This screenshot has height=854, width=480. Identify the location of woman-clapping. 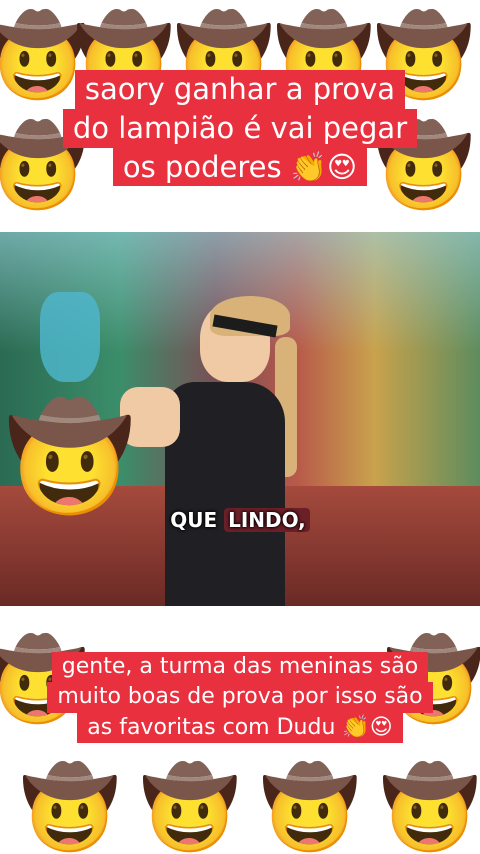
(208, 451).